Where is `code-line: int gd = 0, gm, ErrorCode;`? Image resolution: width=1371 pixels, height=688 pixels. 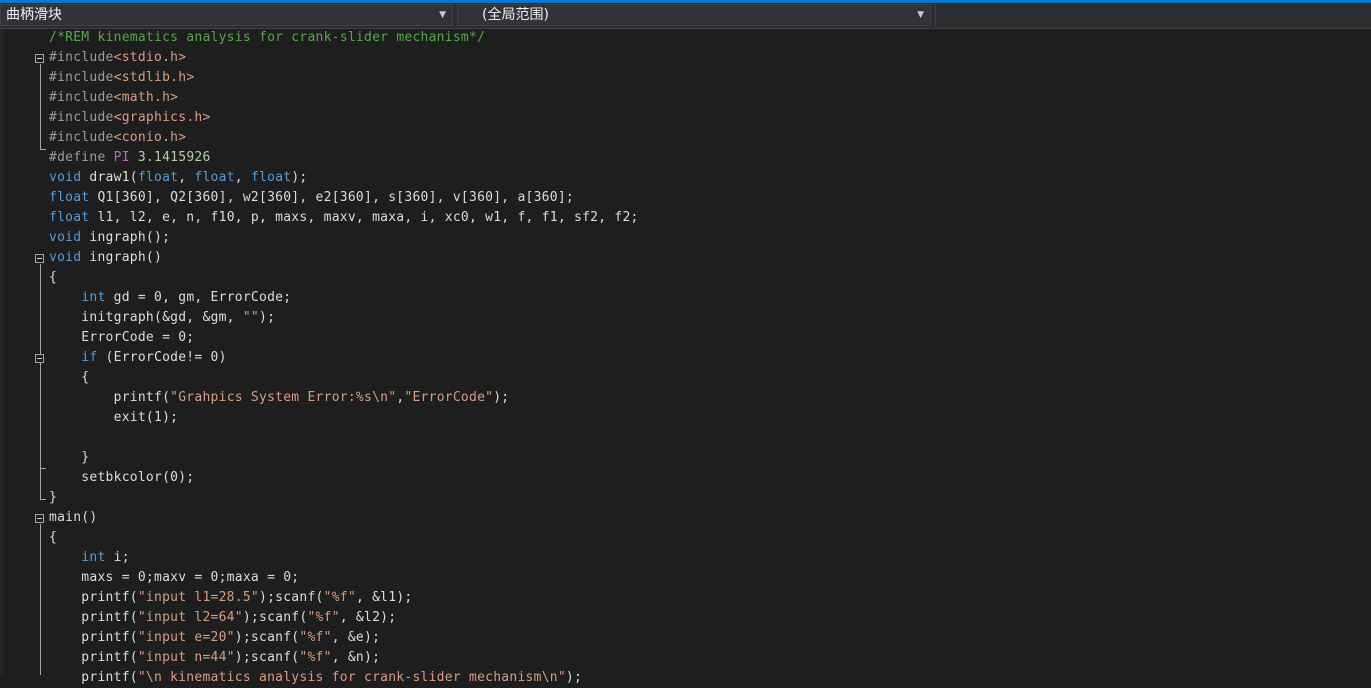 code-line: int gd = 0, gm, ErrorCode; is located at coordinates (685, 298).